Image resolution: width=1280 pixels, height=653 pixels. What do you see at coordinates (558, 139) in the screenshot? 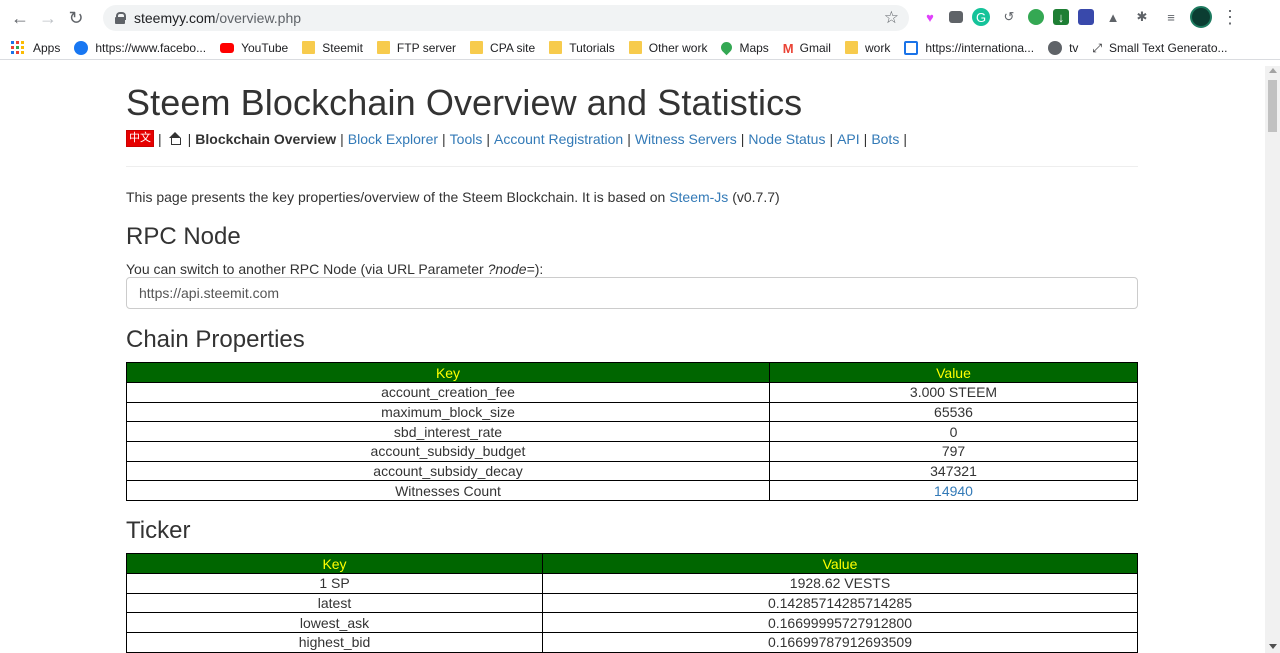
I see `nav-link-account-registration: Account Registration` at bounding box center [558, 139].